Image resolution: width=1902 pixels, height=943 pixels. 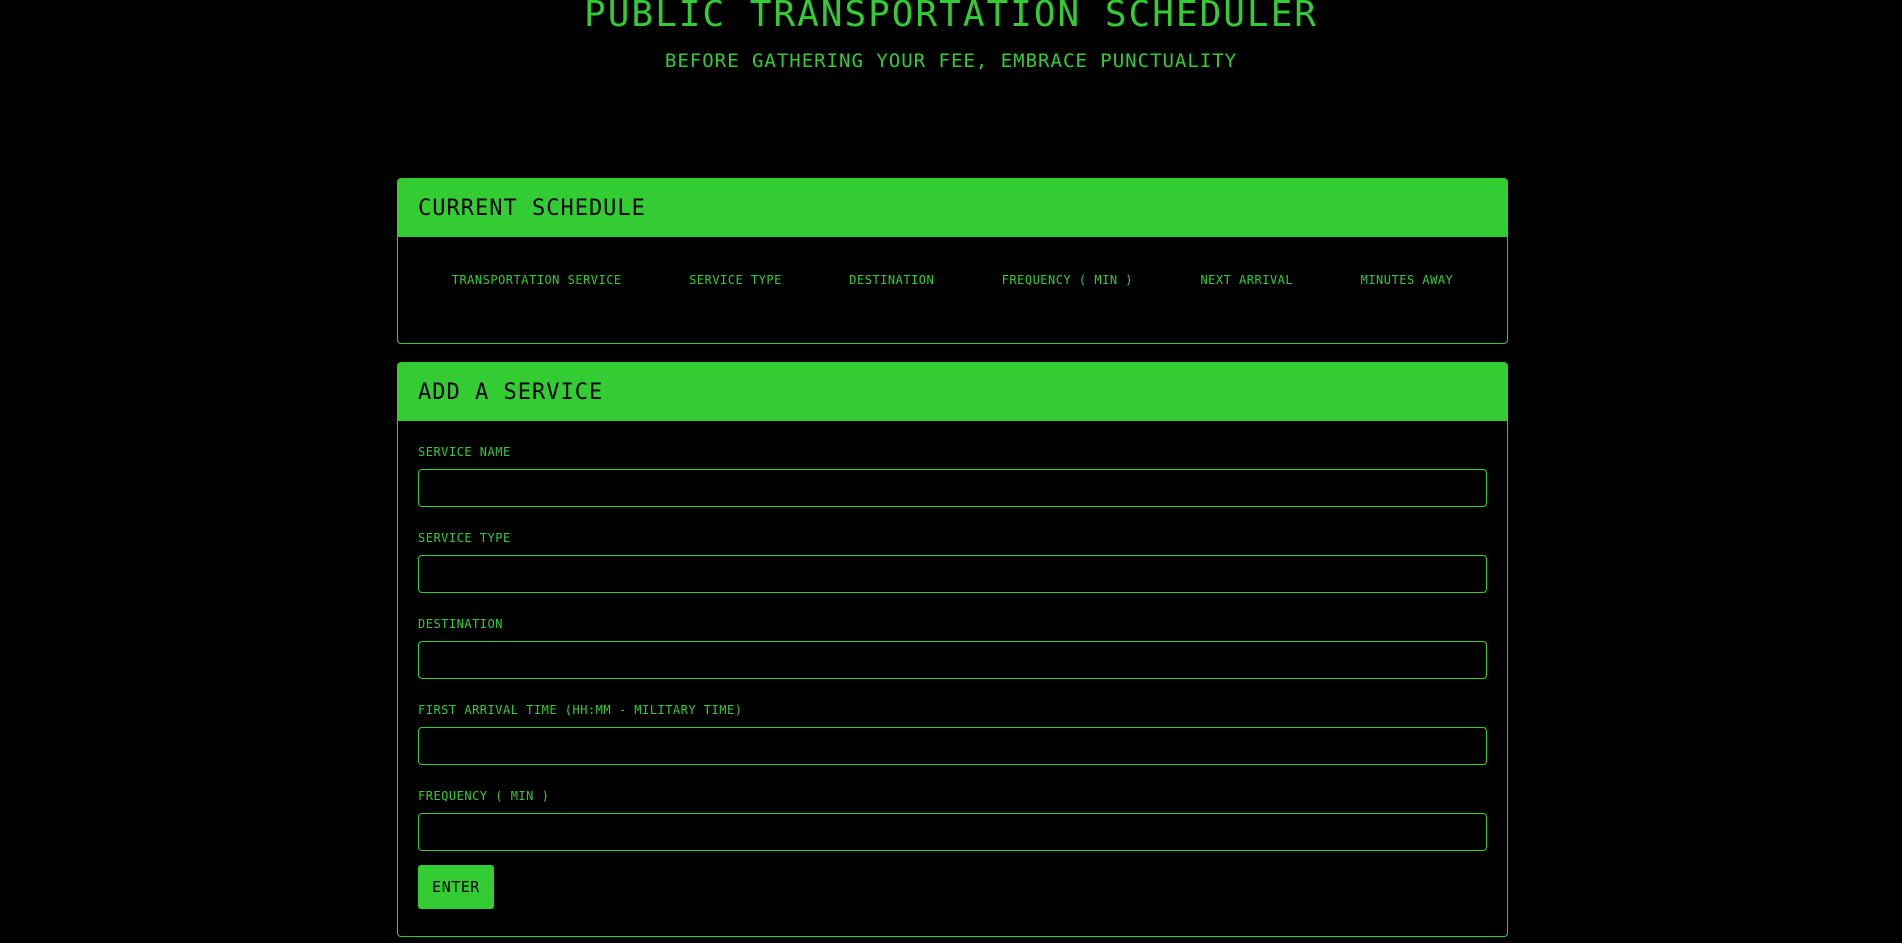 I want to click on form-group-frequency: Frequency ( min ), so click(x=952, y=820).